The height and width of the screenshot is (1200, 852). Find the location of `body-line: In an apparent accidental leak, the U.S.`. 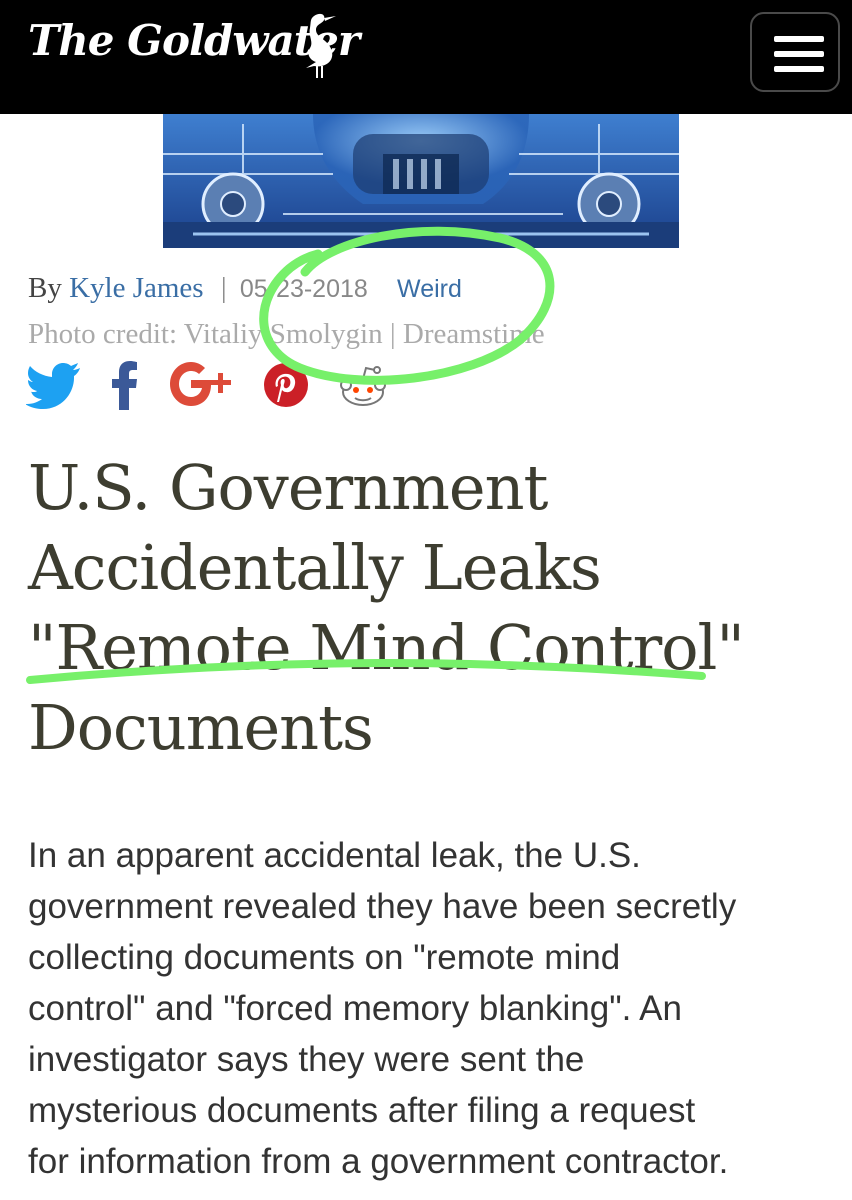

body-line: In an apparent accidental leak, the U.S. is located at coordinates (334, 855).